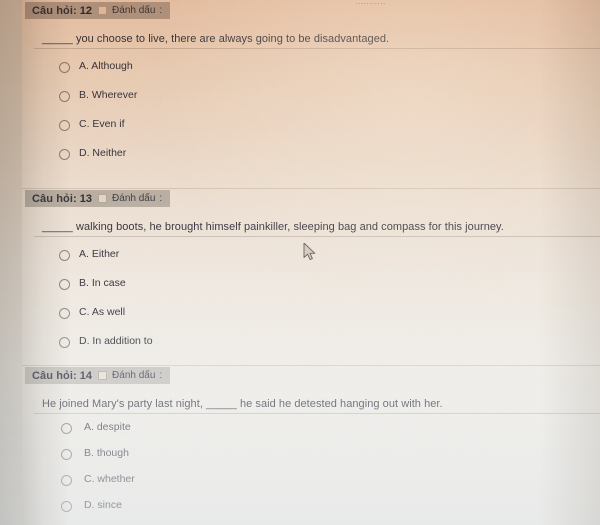 The image size is (600, 525). Describe the element at coordinates (133, 375) in the screenshot. I see `flag-label-14: Đánh dấu` at that location.